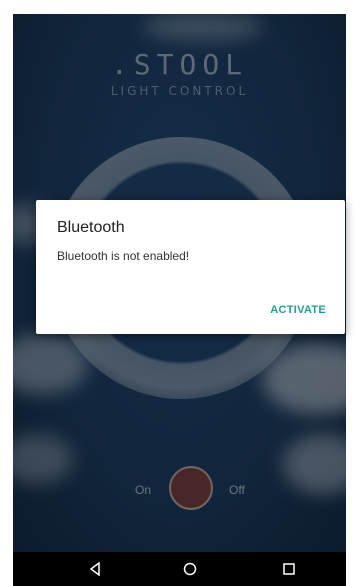 This screenshot has width=359, height=586. Describe the element at coordinates (95, 569) in the screenshot. I see `back-icon` at that location.